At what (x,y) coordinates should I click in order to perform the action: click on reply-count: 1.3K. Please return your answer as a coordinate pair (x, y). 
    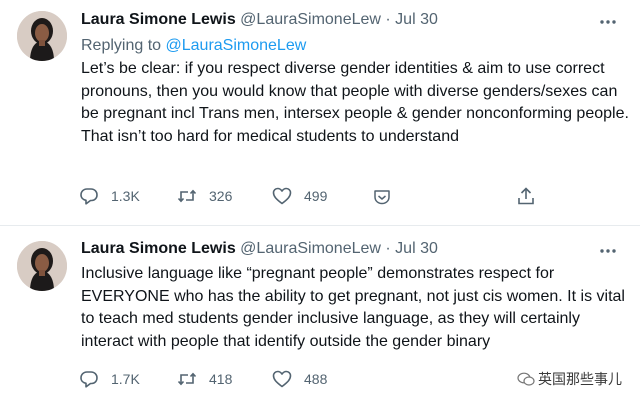
    Looking at the image, I should click on (125, 196).